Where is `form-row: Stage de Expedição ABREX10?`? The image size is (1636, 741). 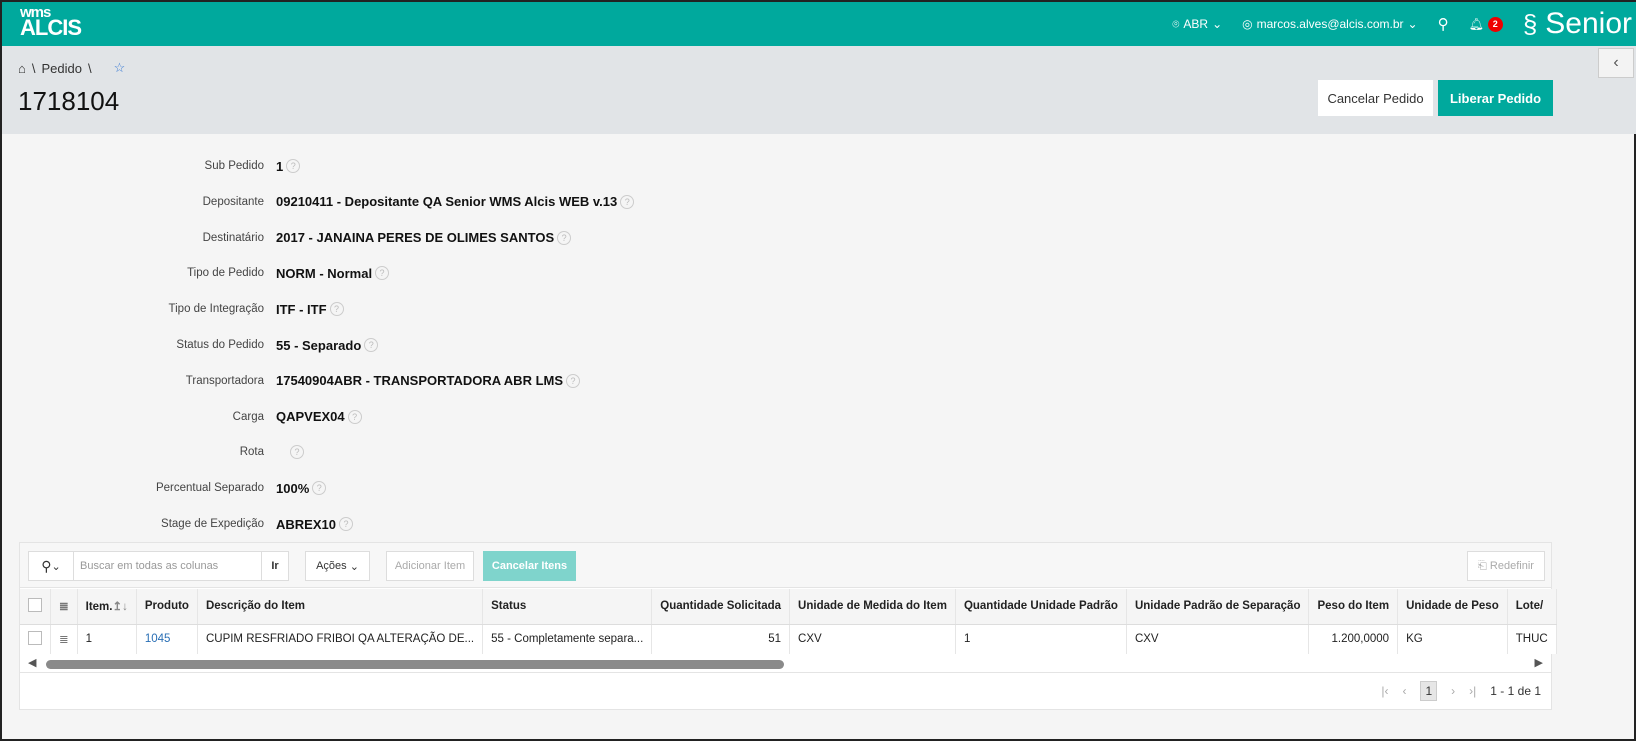 form-row: Stage de Expedição ABREX10? is located at coordinates (452, 524).